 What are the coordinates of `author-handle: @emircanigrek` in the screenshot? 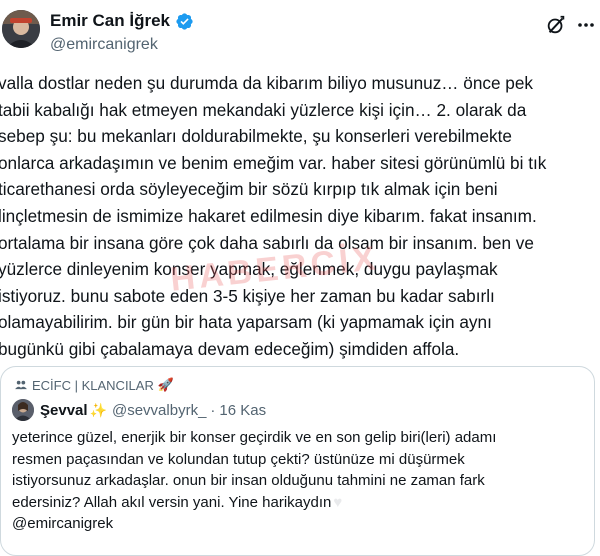 It's located at (104, 45).